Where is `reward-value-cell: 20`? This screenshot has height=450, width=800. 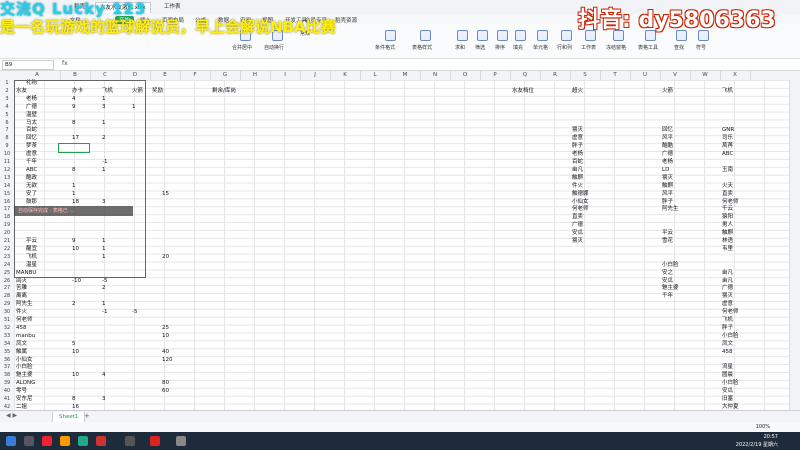
reward-value-cell: 20 is located at coordinates (165, 258).